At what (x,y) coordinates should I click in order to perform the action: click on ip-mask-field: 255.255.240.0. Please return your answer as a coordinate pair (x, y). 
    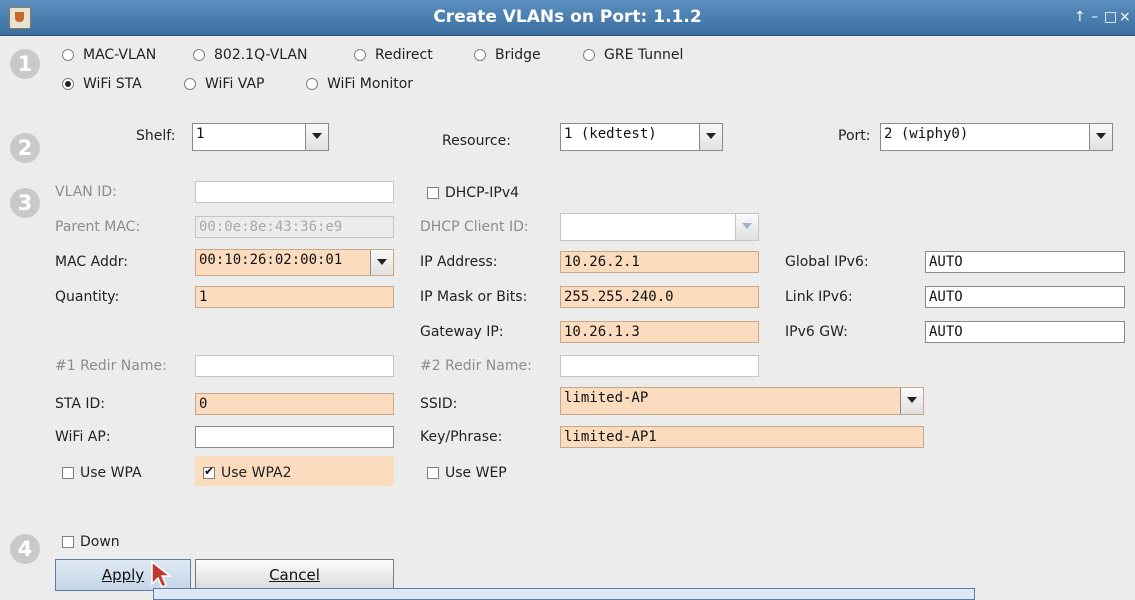
    Looking at the image, I should click on (659, 297).